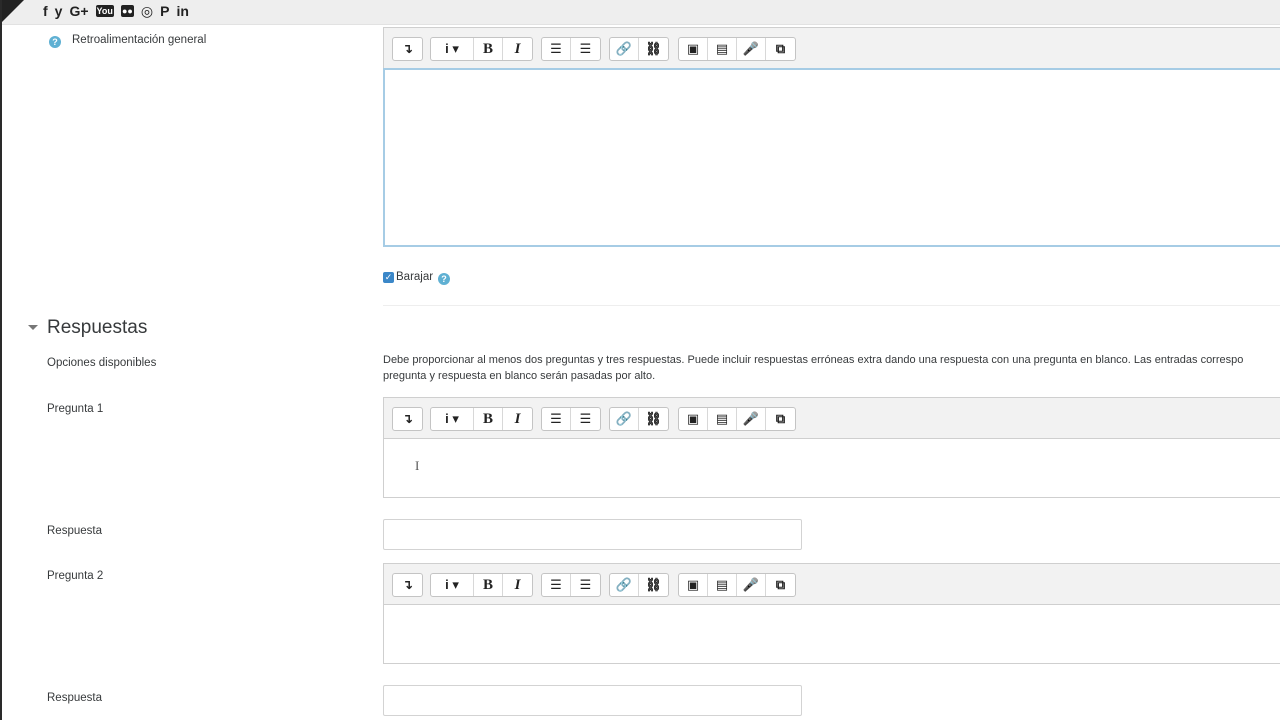  What do you see at coordinates (97, 328) in the screenshot?
I see `section-title-respuestas: Respuestas` at bounding box center [97, 328].